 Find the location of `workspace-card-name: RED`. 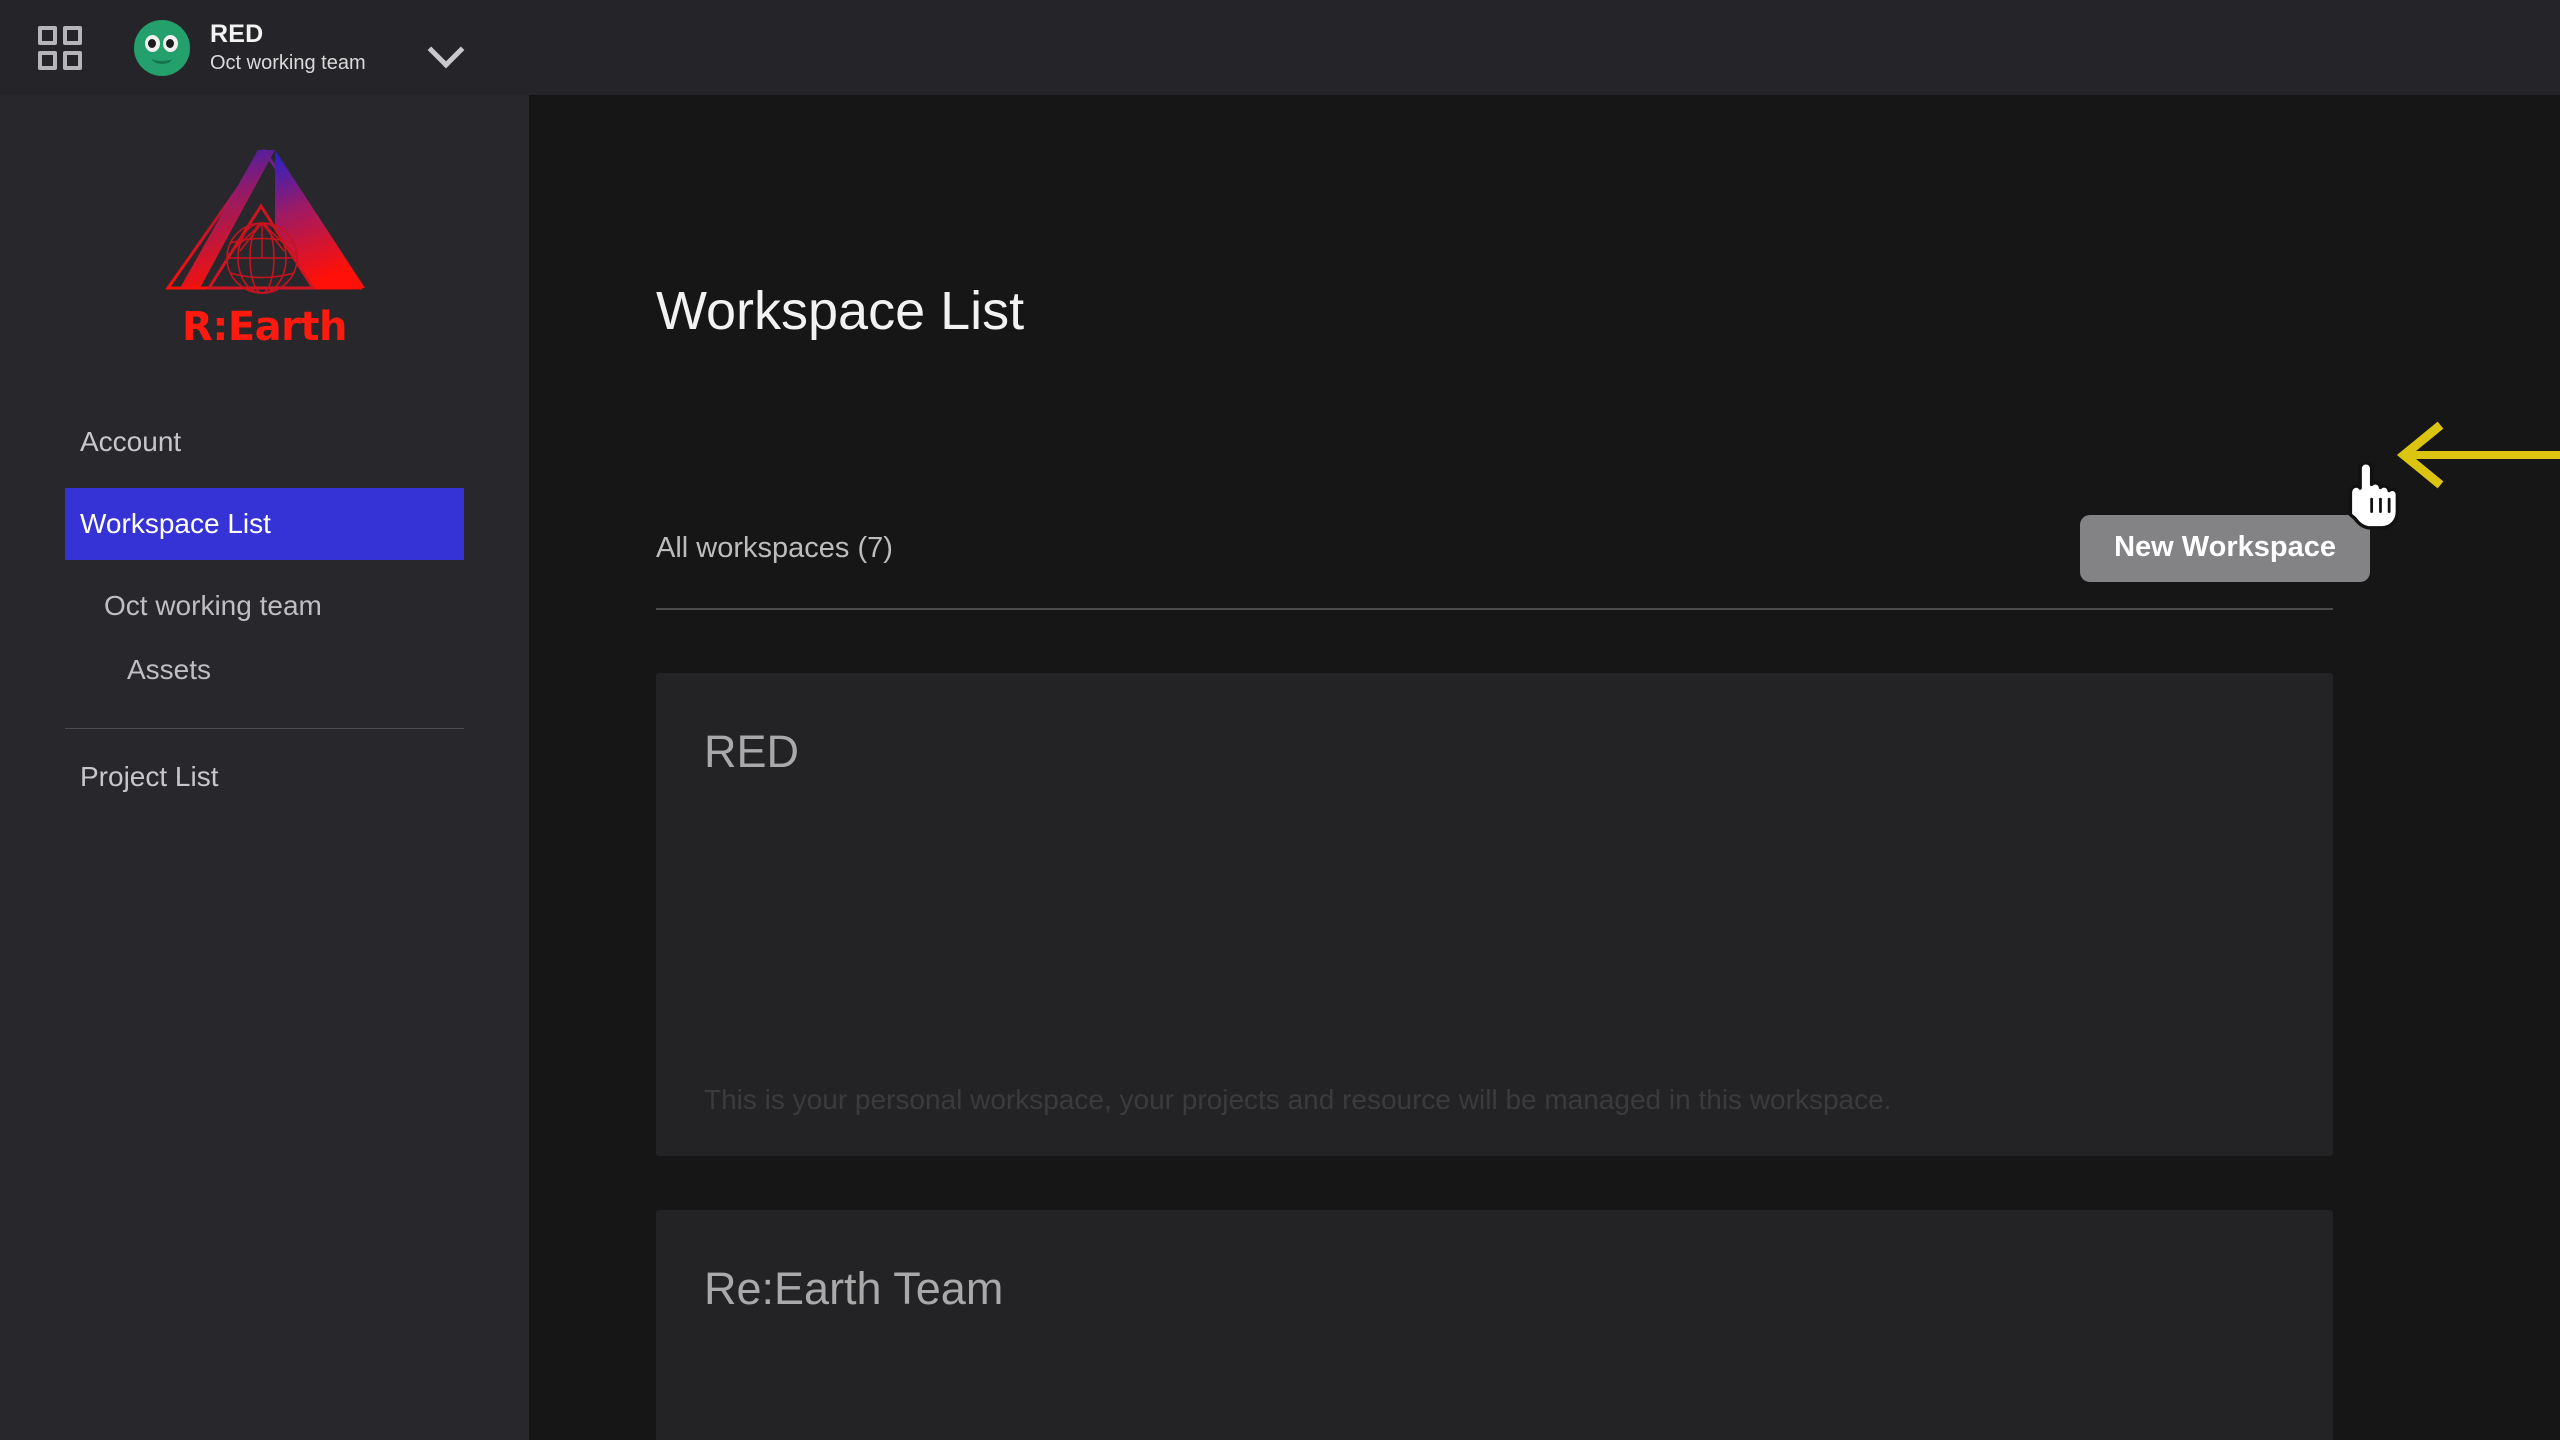

workspace-card-name: RED is located at coordinates (752, 751).